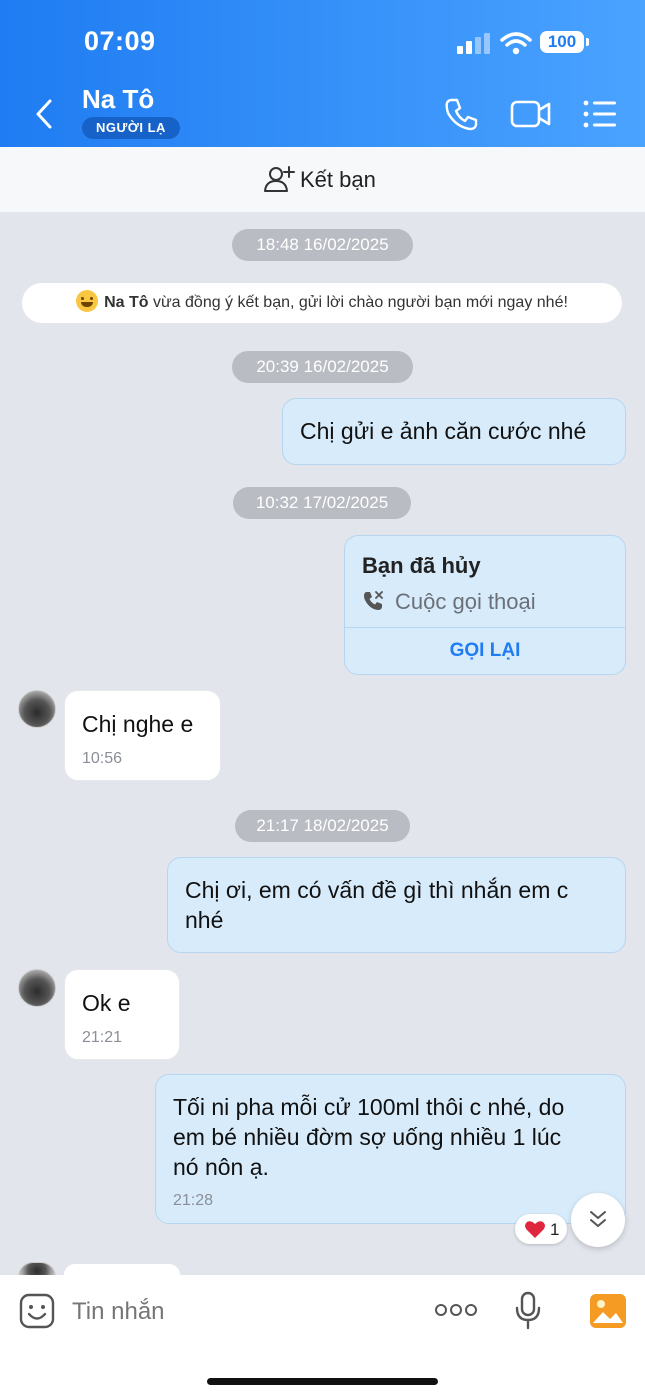 The width and height of the screenshot is (645, 1398). Describe the element at coordinates (528, 1311) in the screenshot. I see `microphone-icon` at that location.